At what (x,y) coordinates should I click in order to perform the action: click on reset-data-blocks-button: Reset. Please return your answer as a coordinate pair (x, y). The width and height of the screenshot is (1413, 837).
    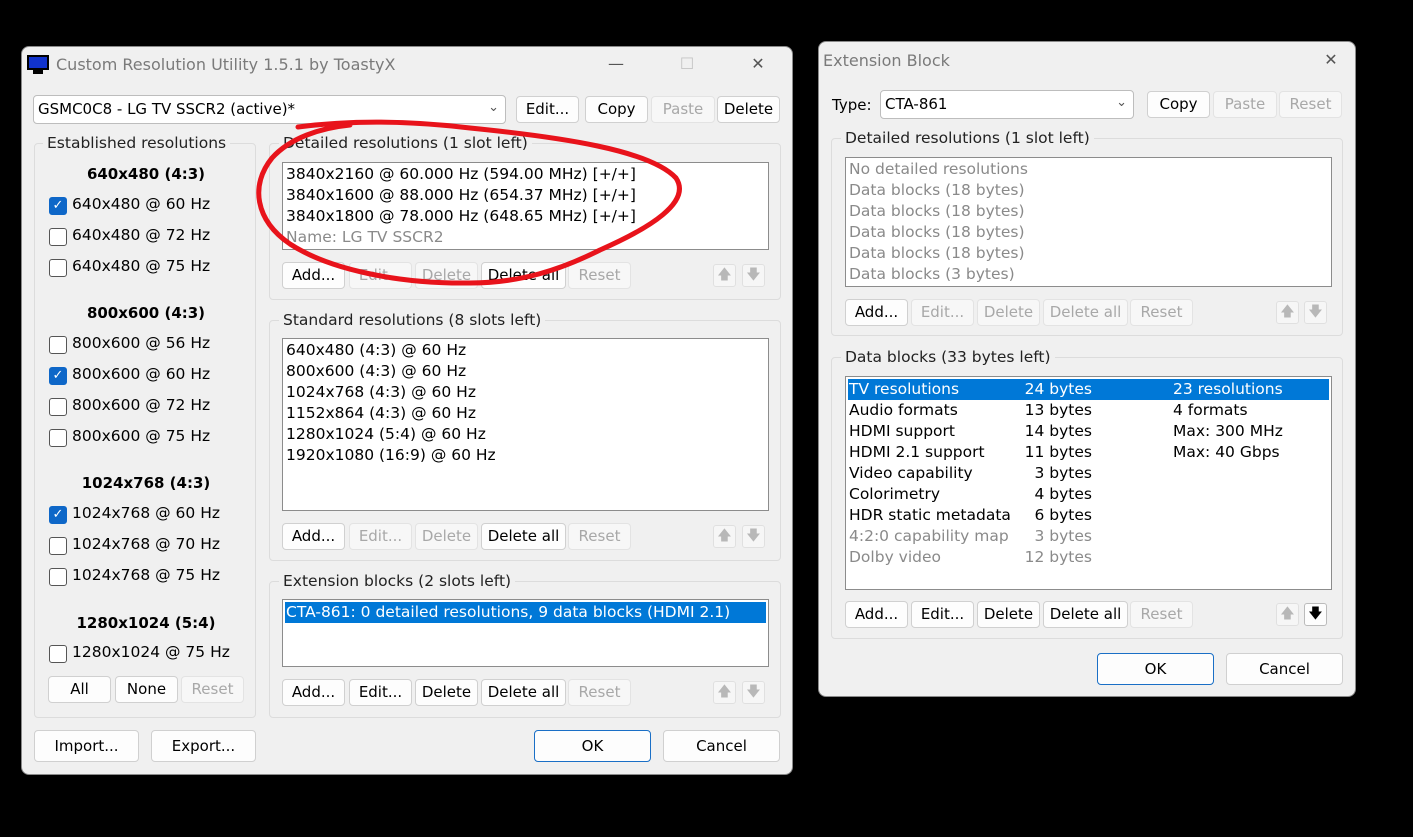
    Looking at the image, I should click on (1161, 614).